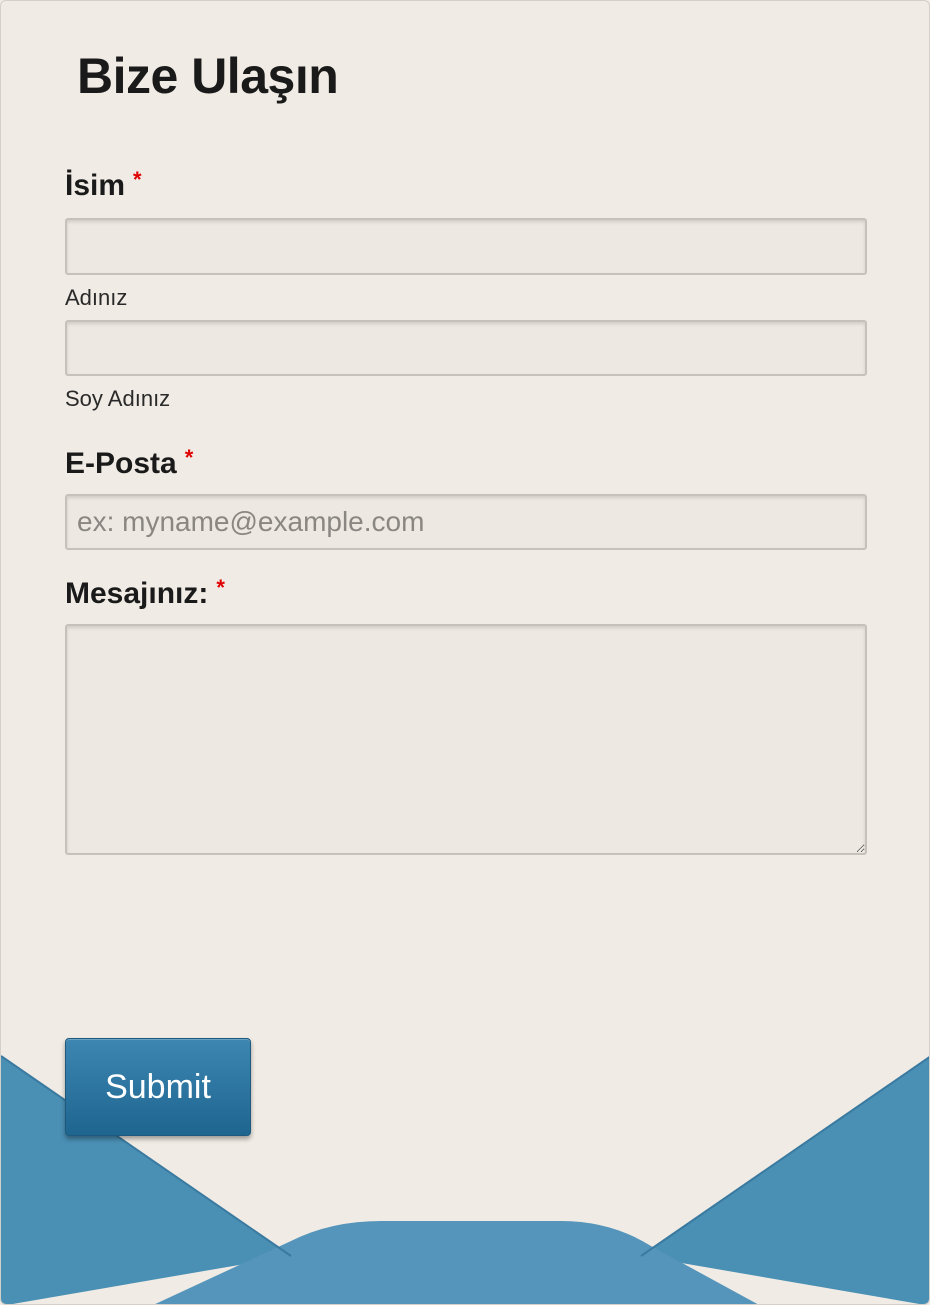  I want to click on email-required-mark: *, so click(189, 457).